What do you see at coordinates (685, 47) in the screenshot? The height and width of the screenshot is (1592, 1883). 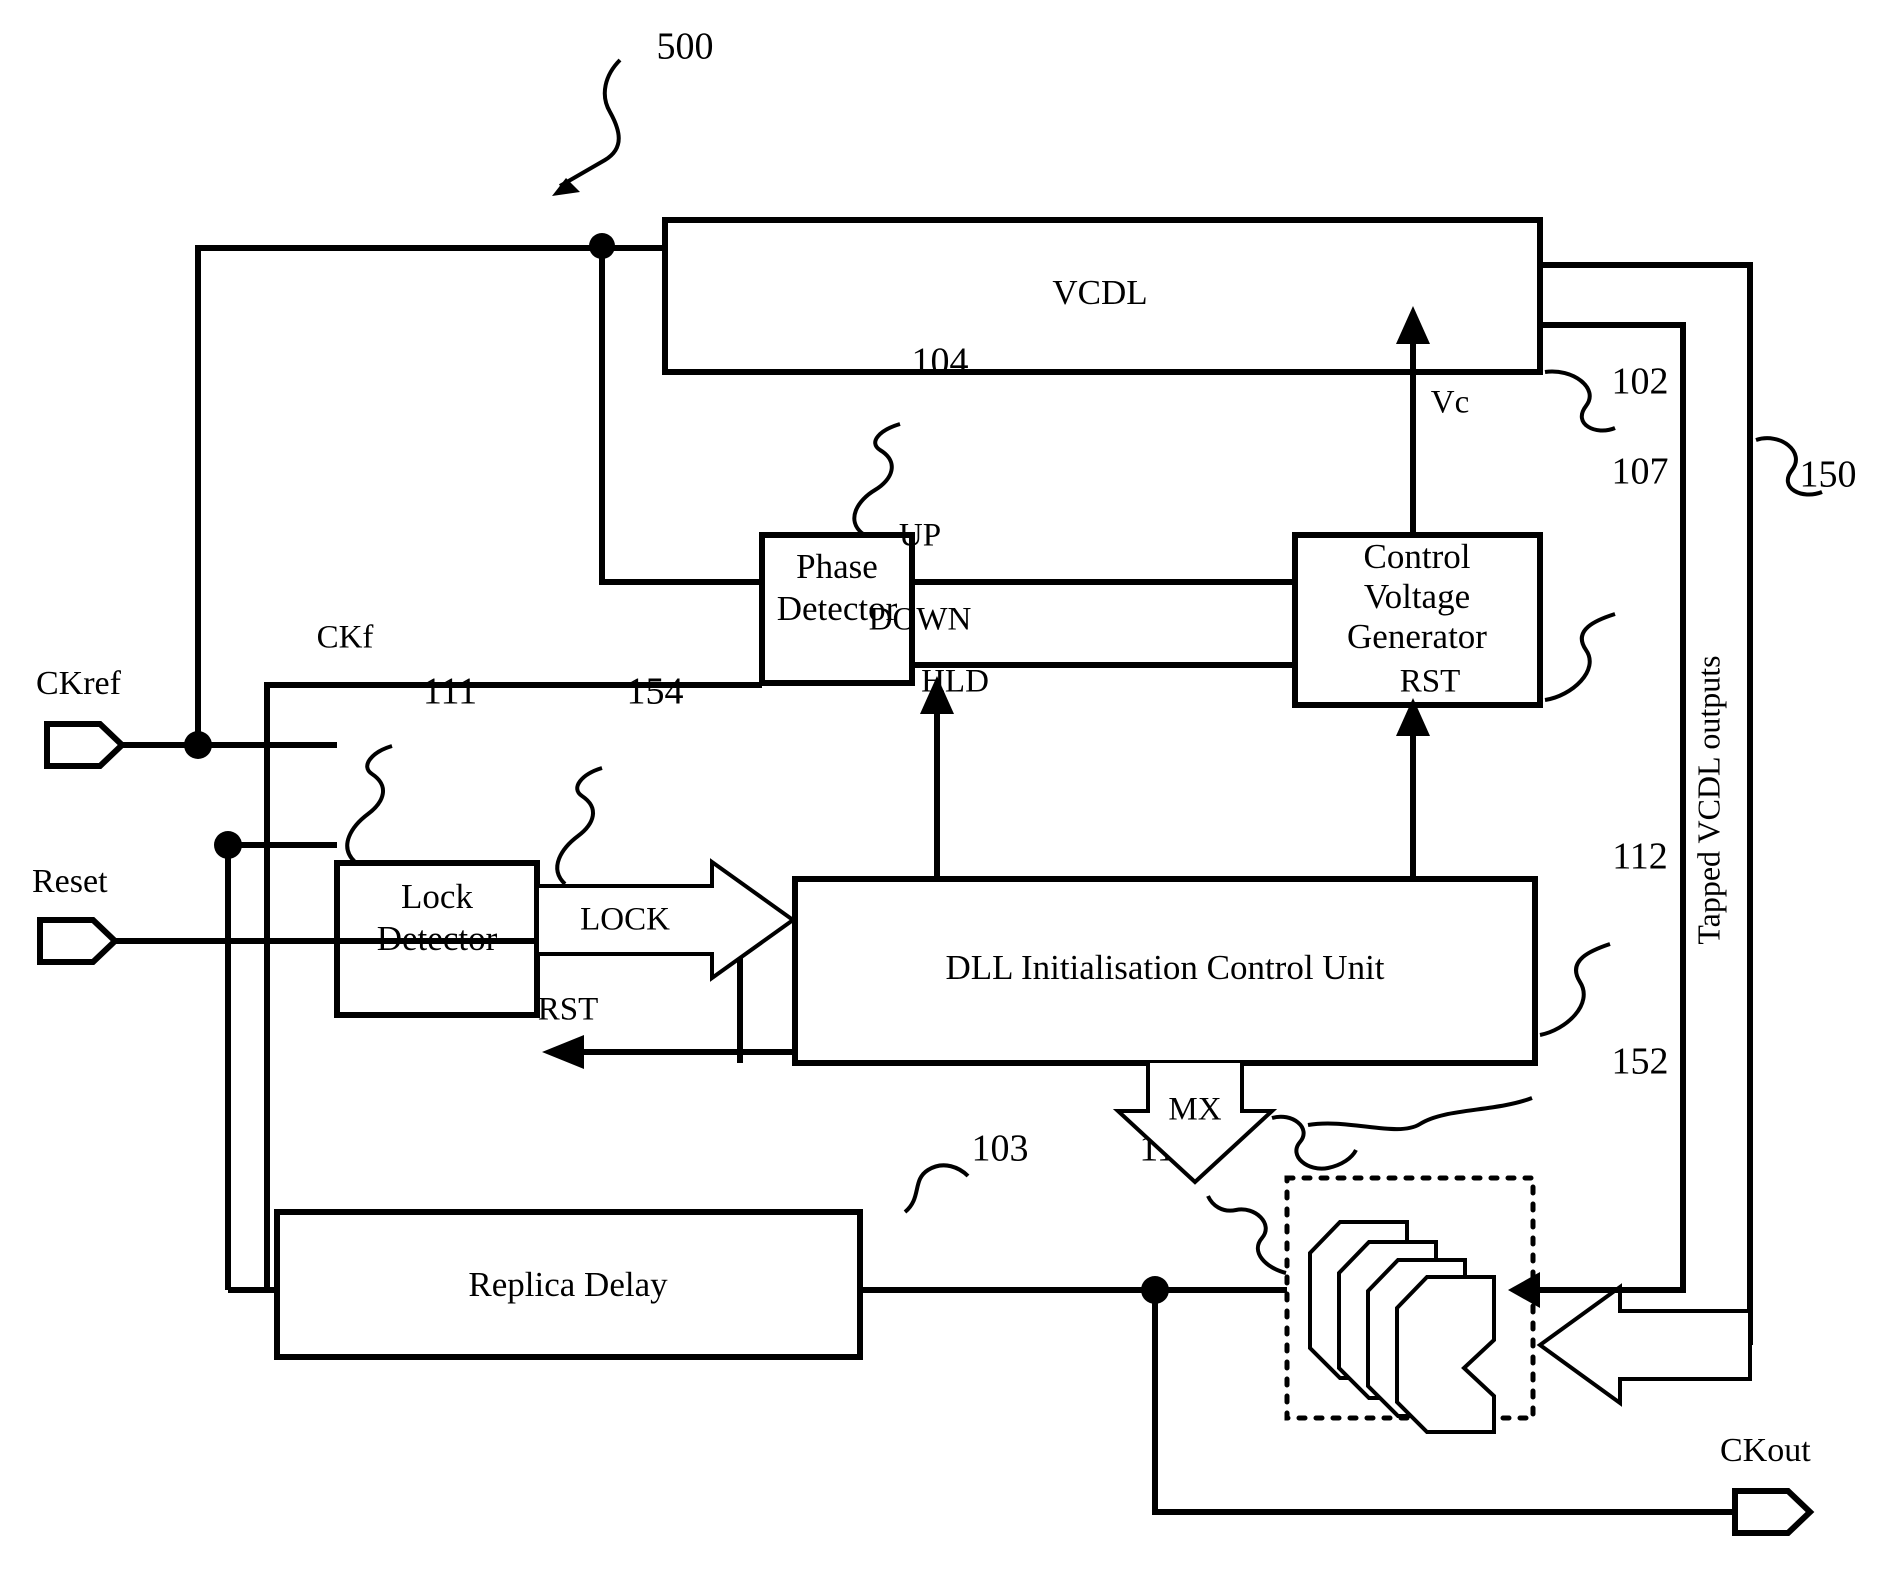 I see `figure-number: 500` at bounding box center [685, 47].